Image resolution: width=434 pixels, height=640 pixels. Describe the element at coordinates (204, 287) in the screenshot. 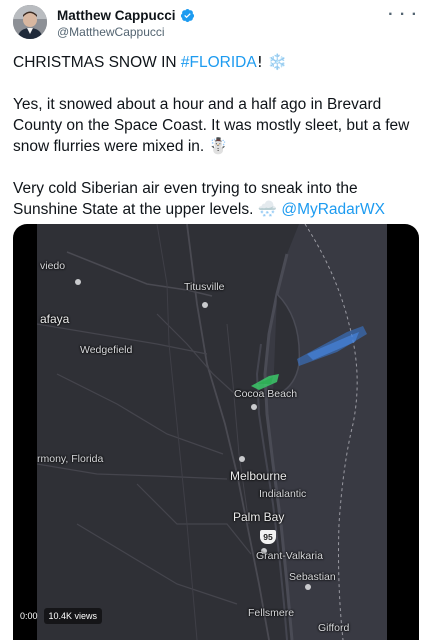

I see `map-label-titusville: Titusville` at that location.